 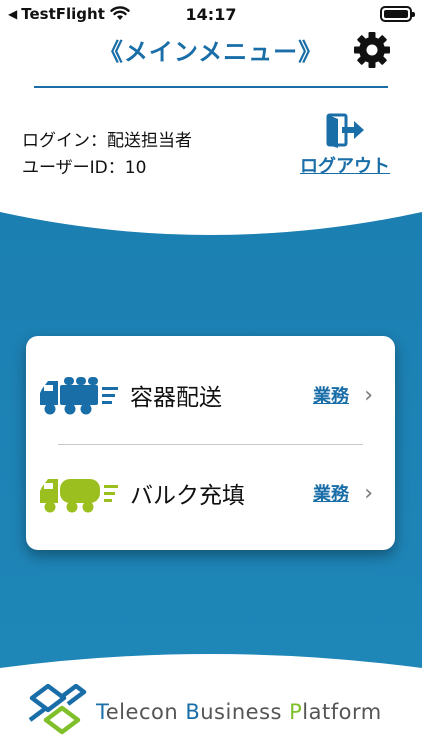 I want to click on user-id: ユーザーID：10, so click(x=84, y=168).